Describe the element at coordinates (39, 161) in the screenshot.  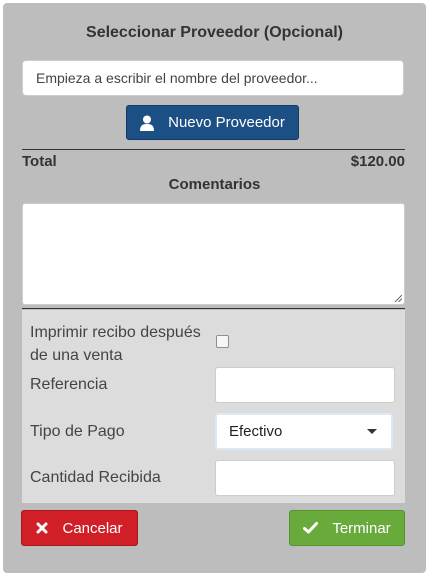
I see `total-label: Total` at that location.